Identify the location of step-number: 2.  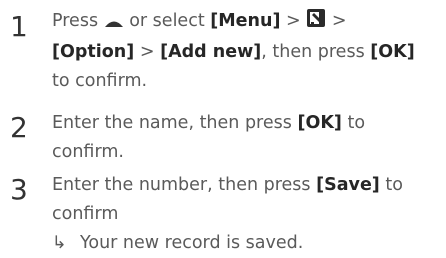
(19, 127).